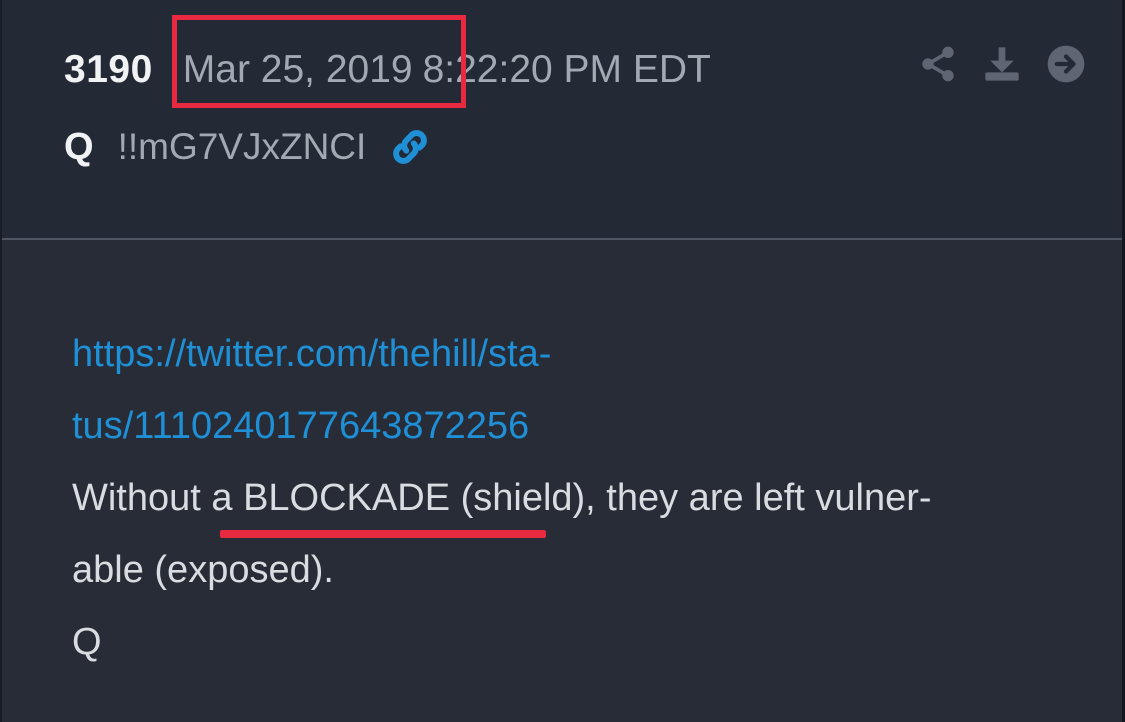 Image resolution: width=1125 pixels, height=722 pixels. I want to click on author-name: Q, so click(79, 146).